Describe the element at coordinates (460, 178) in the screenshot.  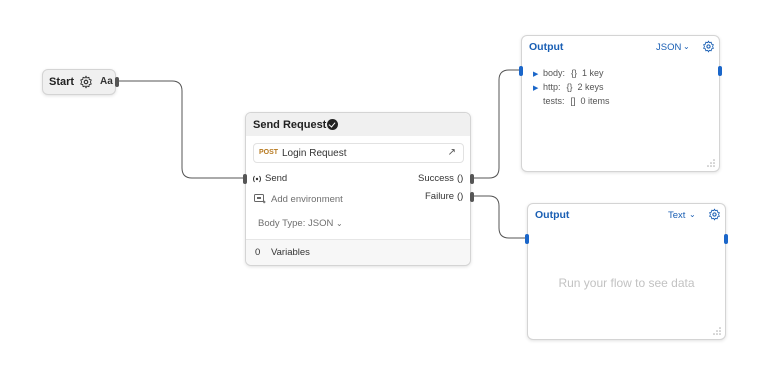
I see `success-paren: ()` at that location.